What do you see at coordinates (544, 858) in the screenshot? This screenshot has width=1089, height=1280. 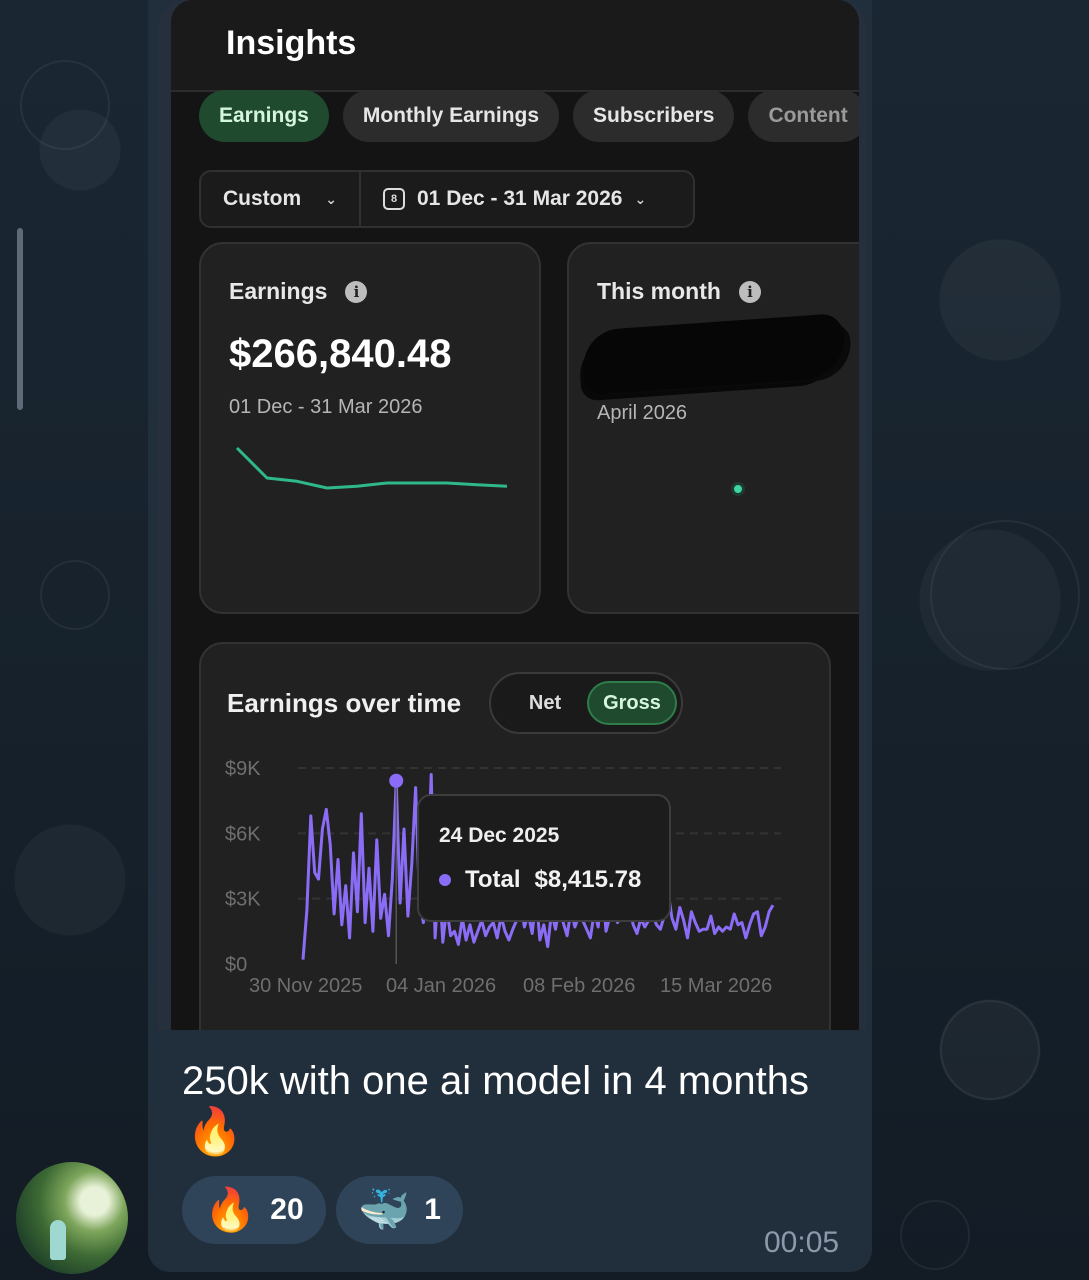 I see `chart-tooltip: 24 Dec 2025 Total $8,415.78` at bounding box center [544, 858].